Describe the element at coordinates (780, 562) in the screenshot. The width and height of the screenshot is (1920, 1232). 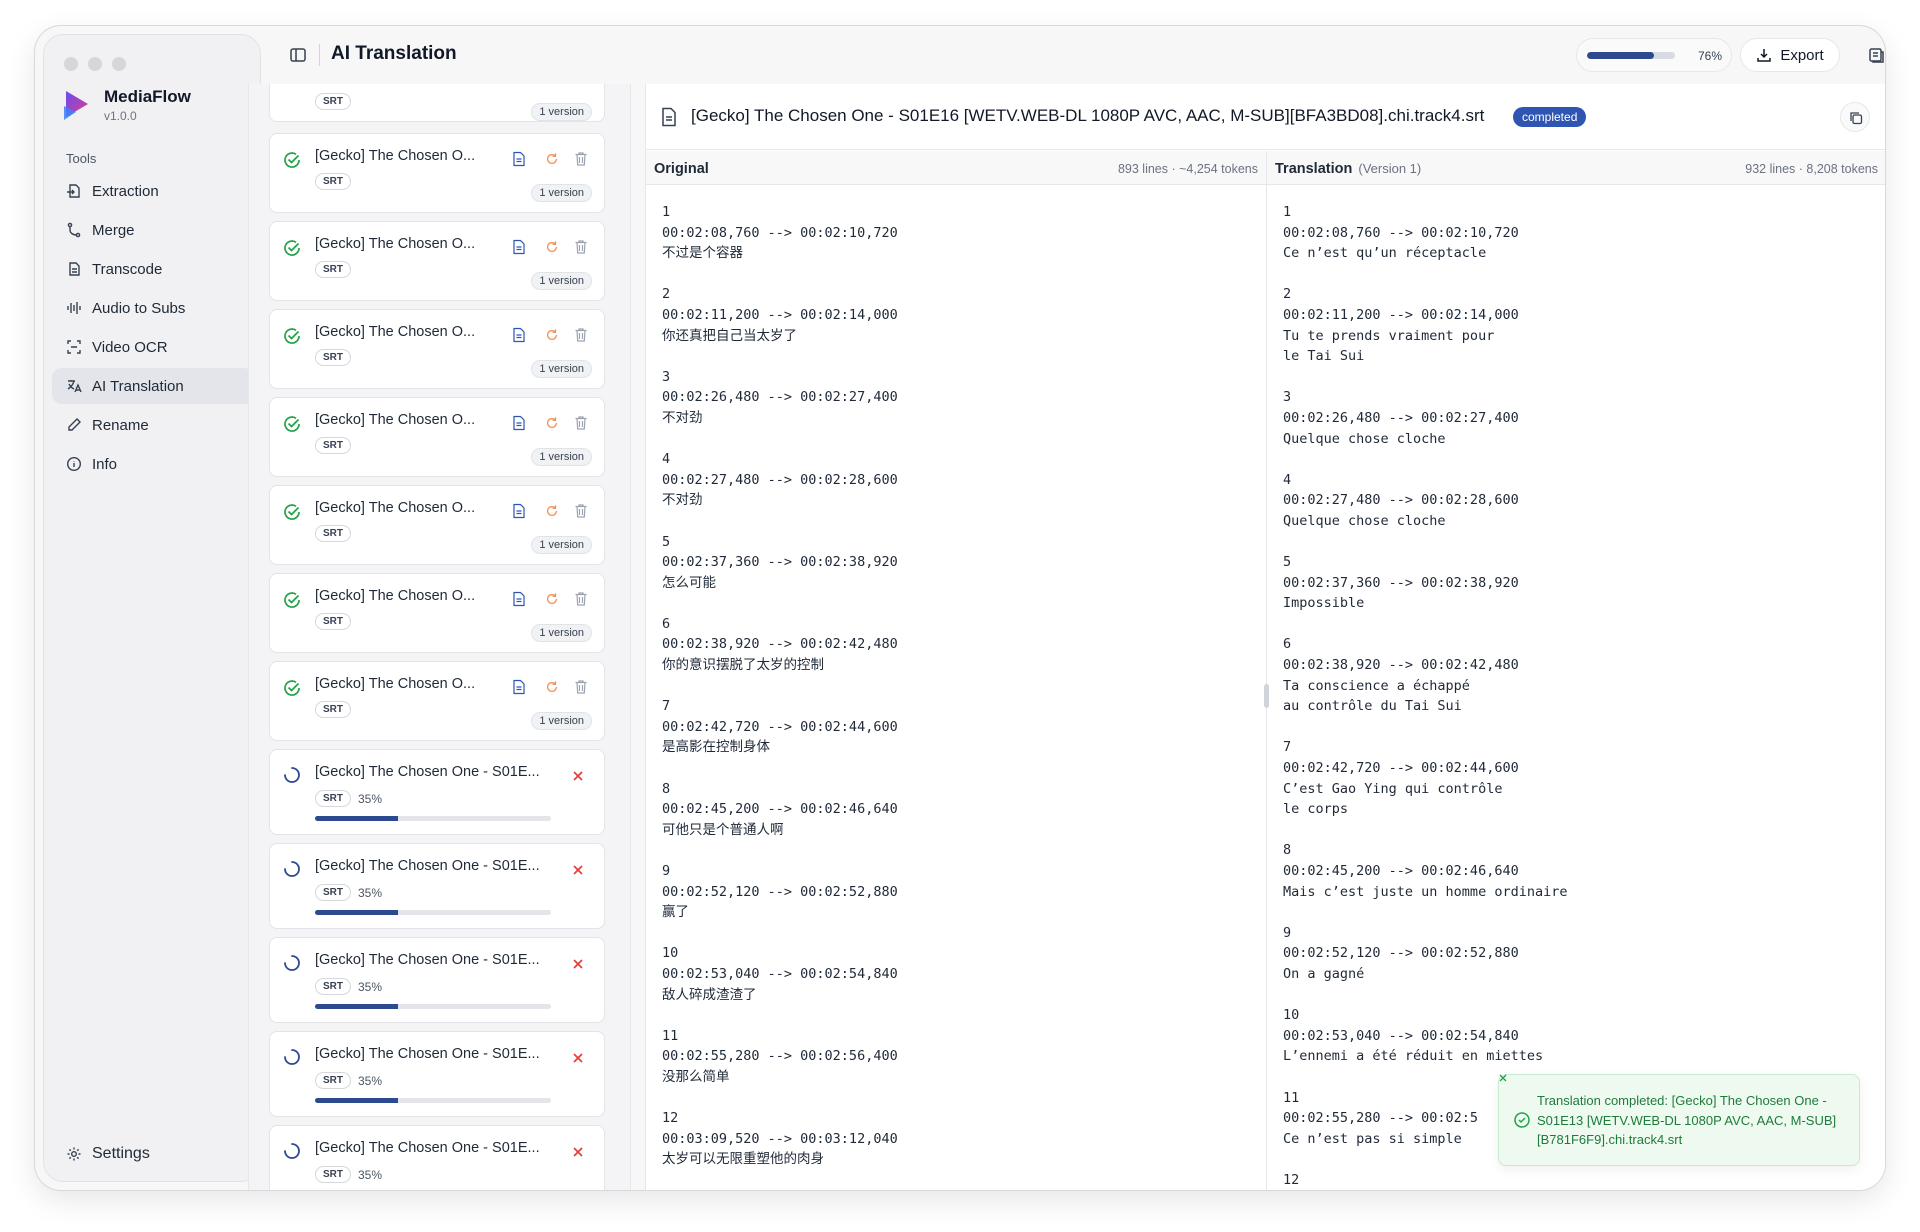
I see `subtitle-timecode: 00:02:37,360 --> 00:02:38,920` at that location.